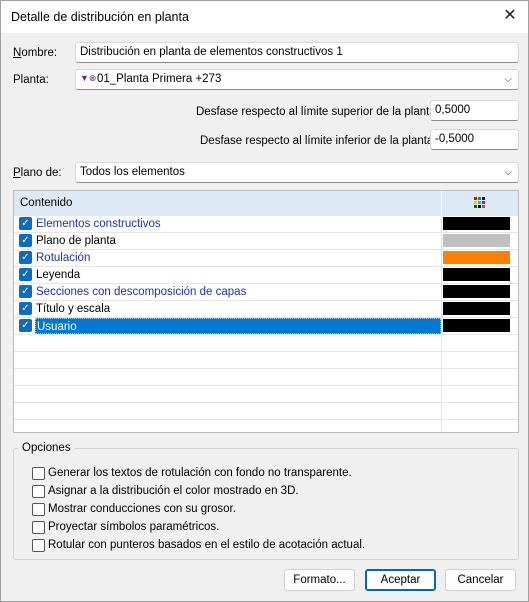 Image resolution: width=529 pixels, height=602 pixels. Describe the element at coordinates (142, 509) in the screenshot. I see `option-label: Mostrar conducciones con su grosor.` at that location.